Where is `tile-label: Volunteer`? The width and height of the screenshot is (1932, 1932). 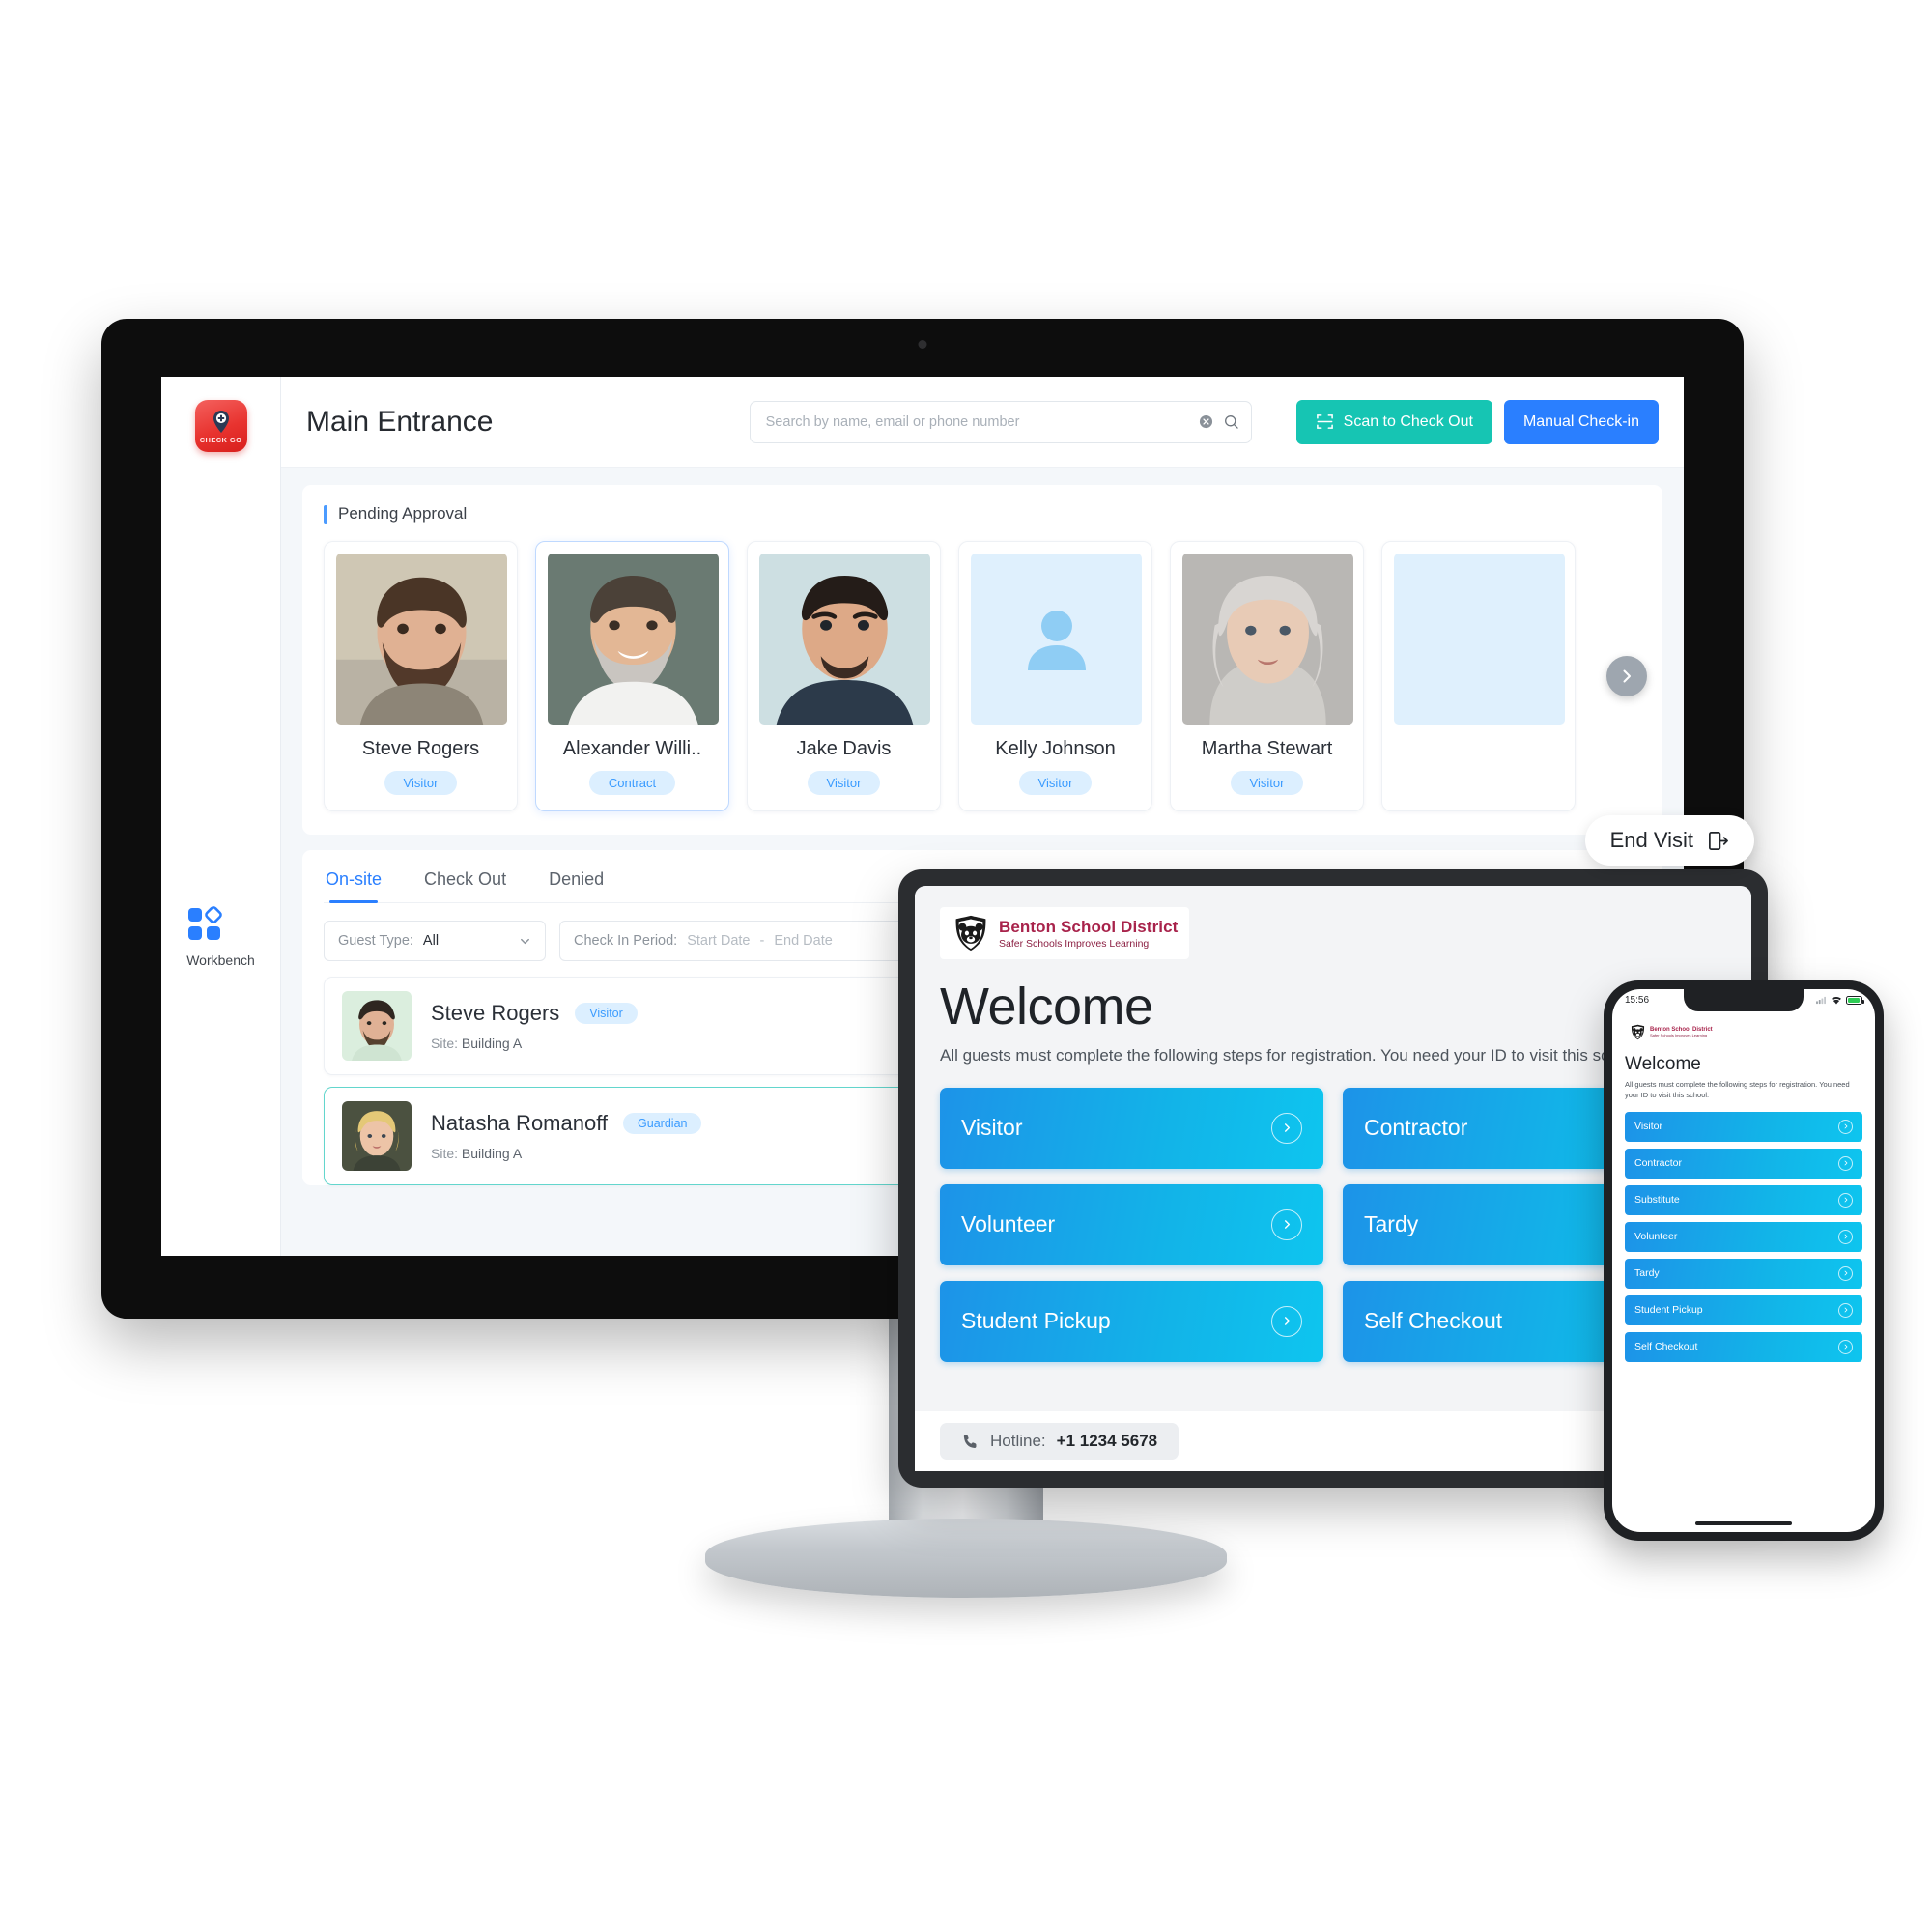
tile-label: Volunteer is located at coordinates (1008, 1224).